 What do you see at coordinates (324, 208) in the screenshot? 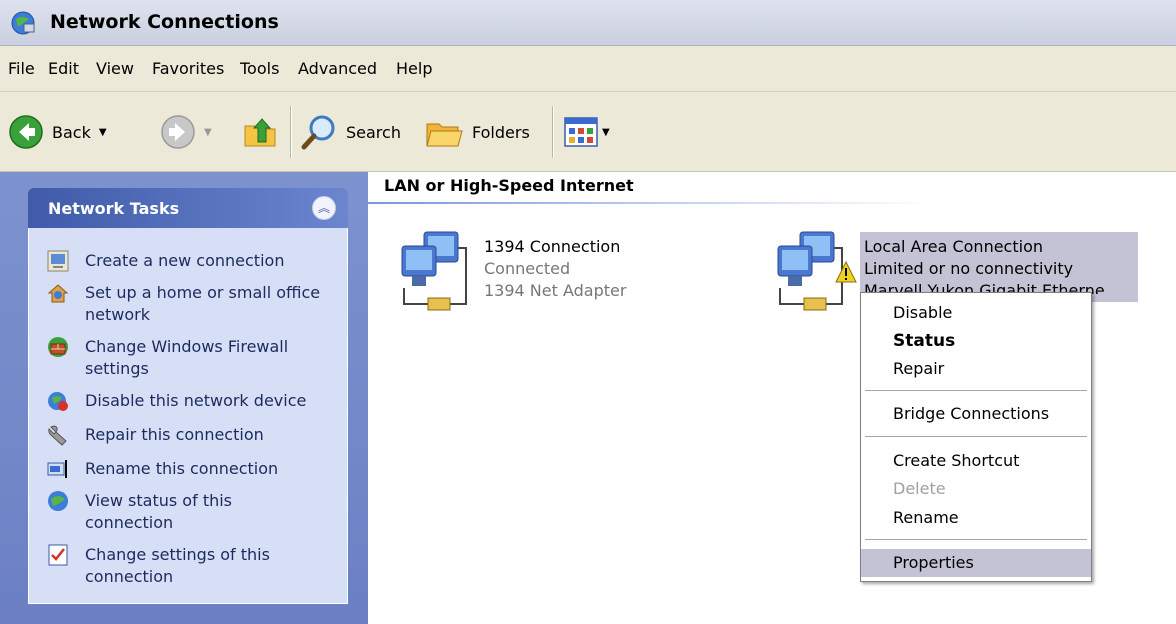
I see `collapse-icon: ︽` at bounding box center [324, 208].